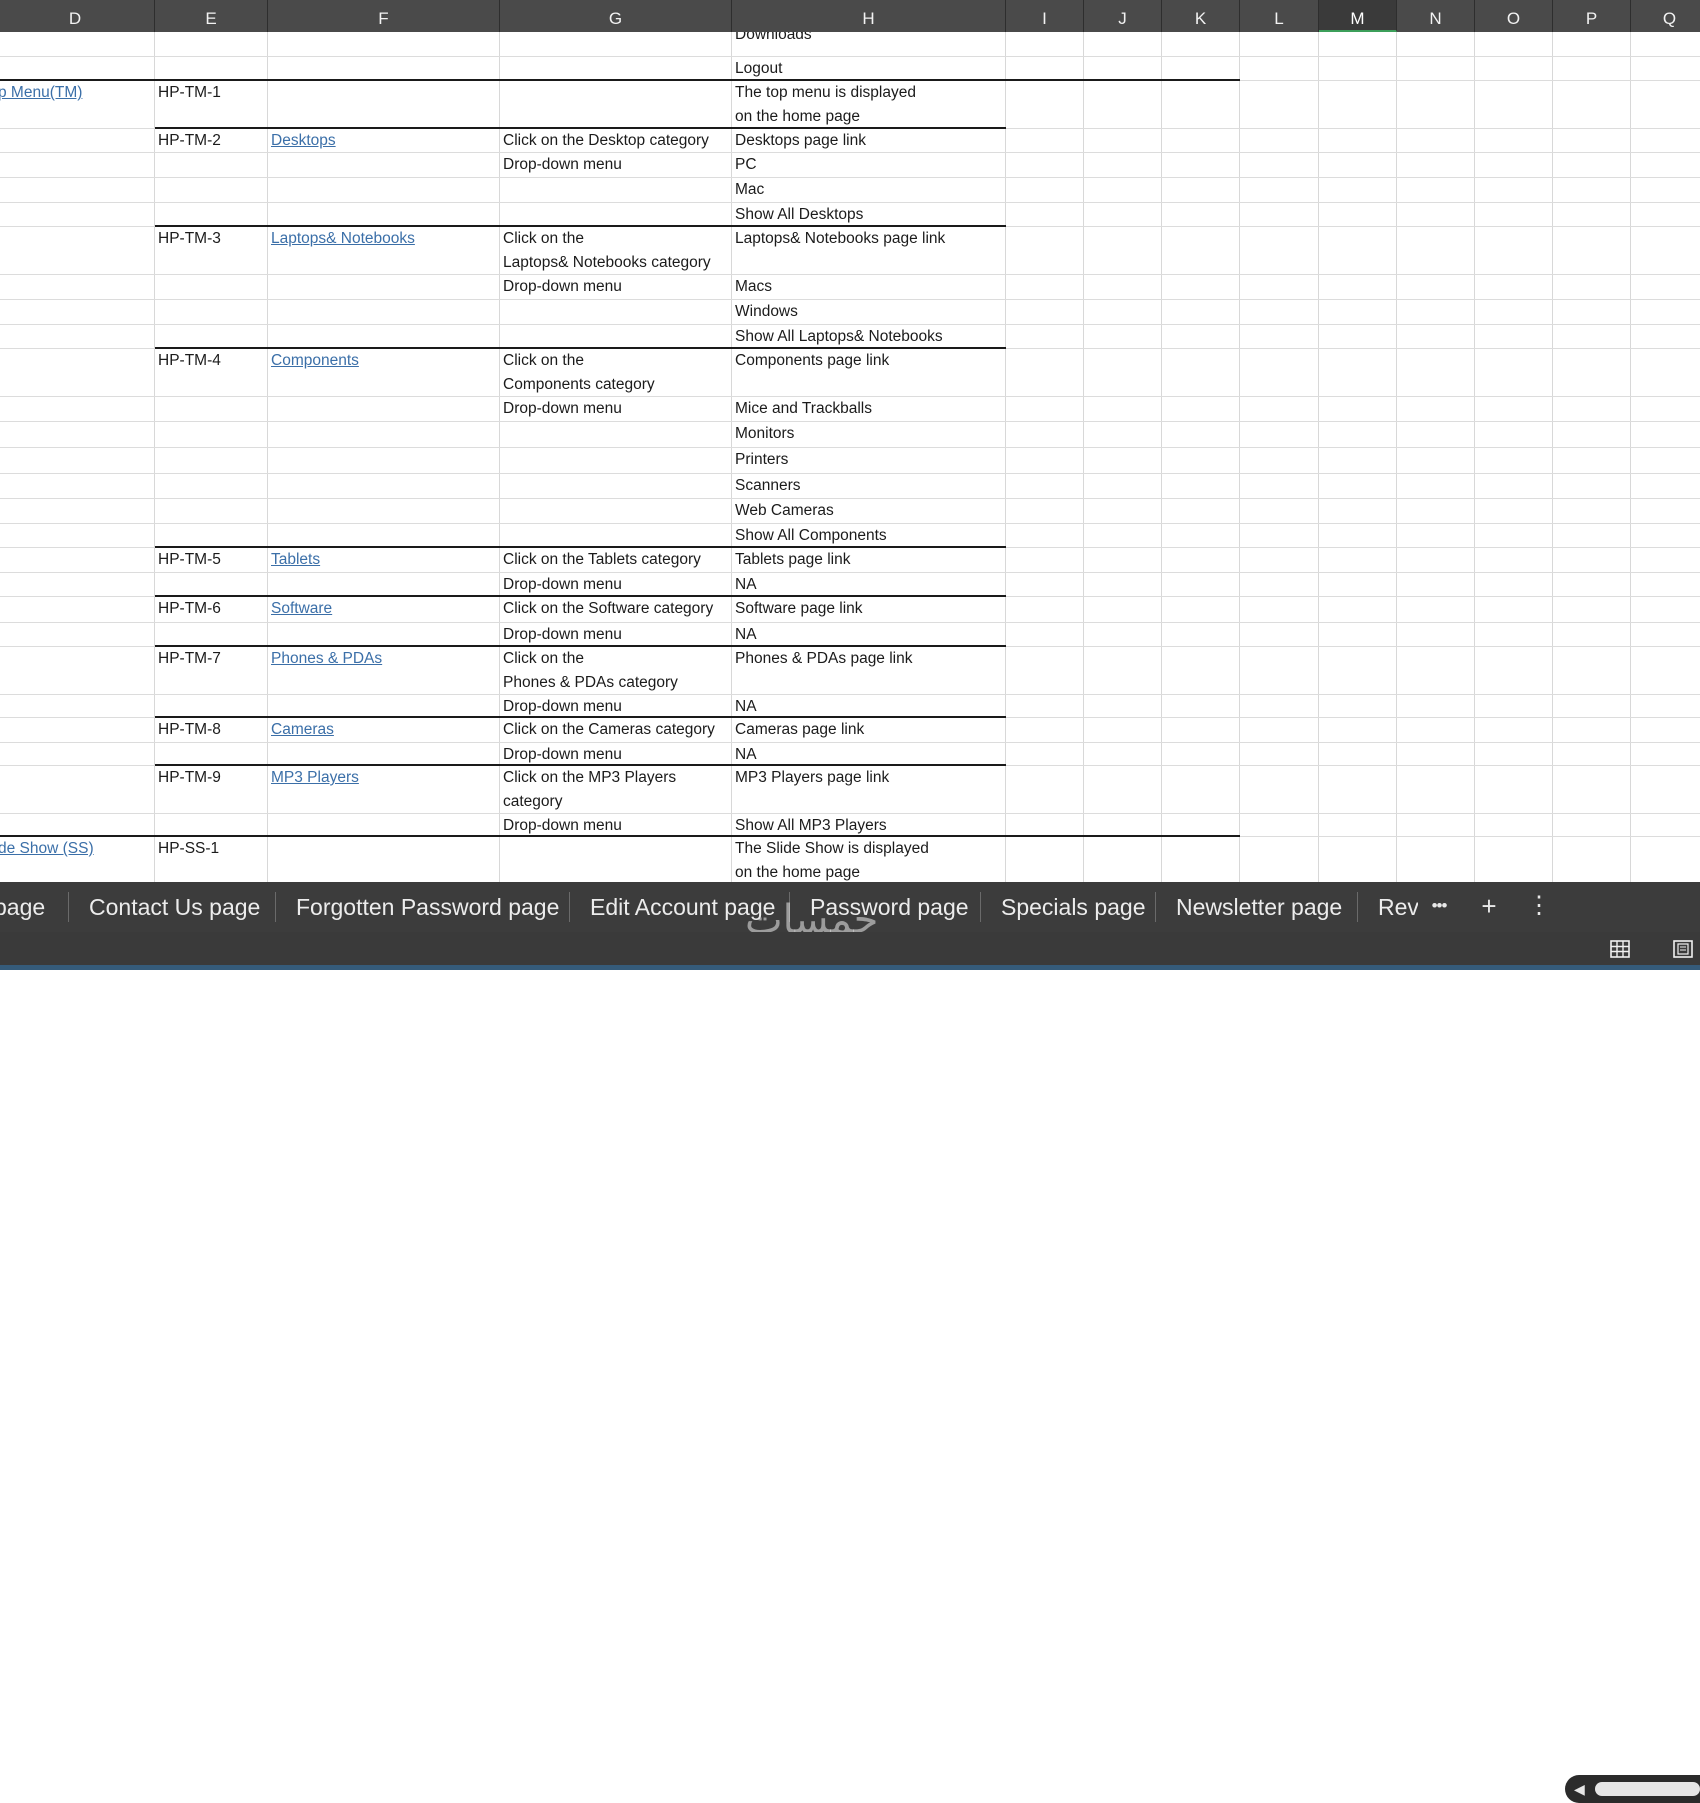  I want to click on hyperlink-cell: Laptops& Notebooks, so click(384, 239).